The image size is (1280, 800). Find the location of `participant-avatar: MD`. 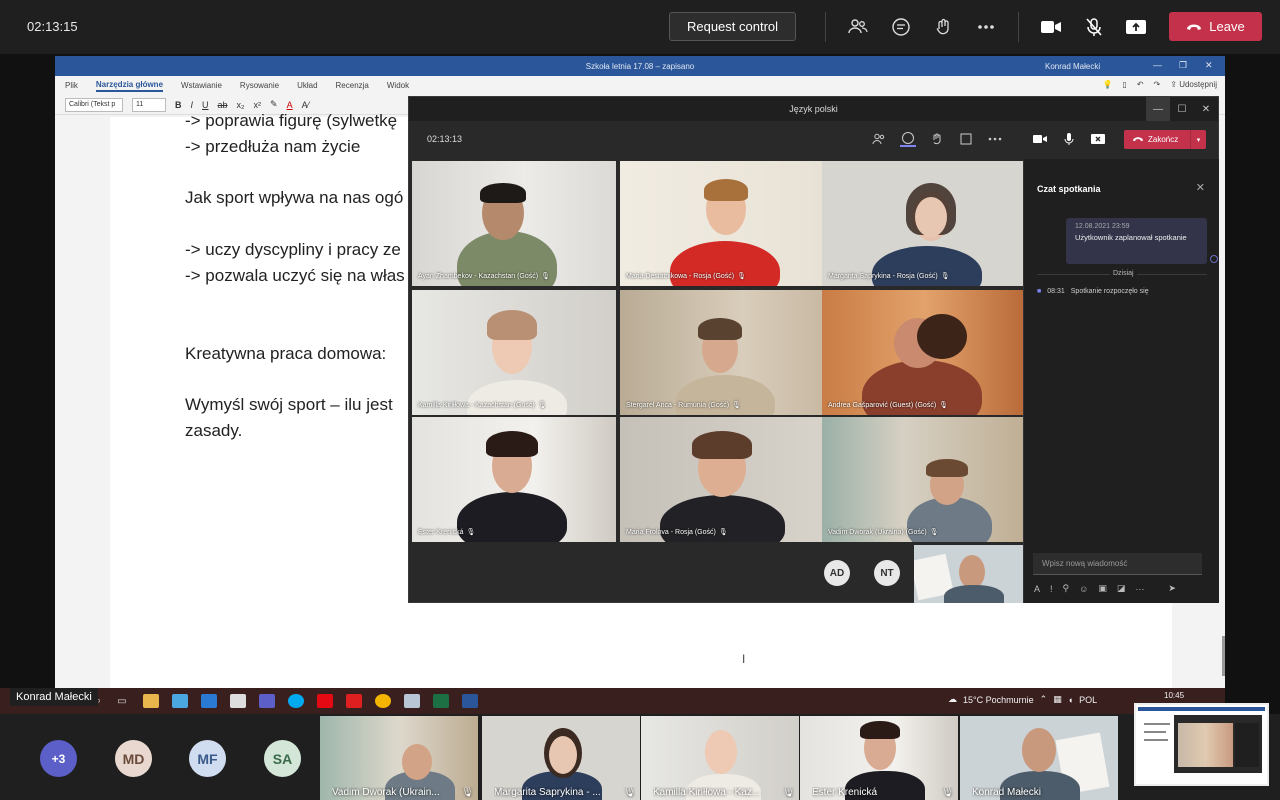

participant-avatar: MD is located at coordinates (133, 758).